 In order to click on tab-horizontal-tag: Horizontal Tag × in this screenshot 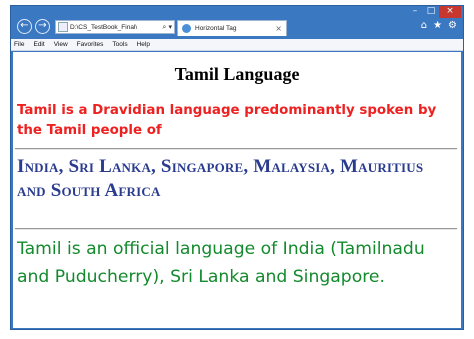, I will do `click(232, 28)`.